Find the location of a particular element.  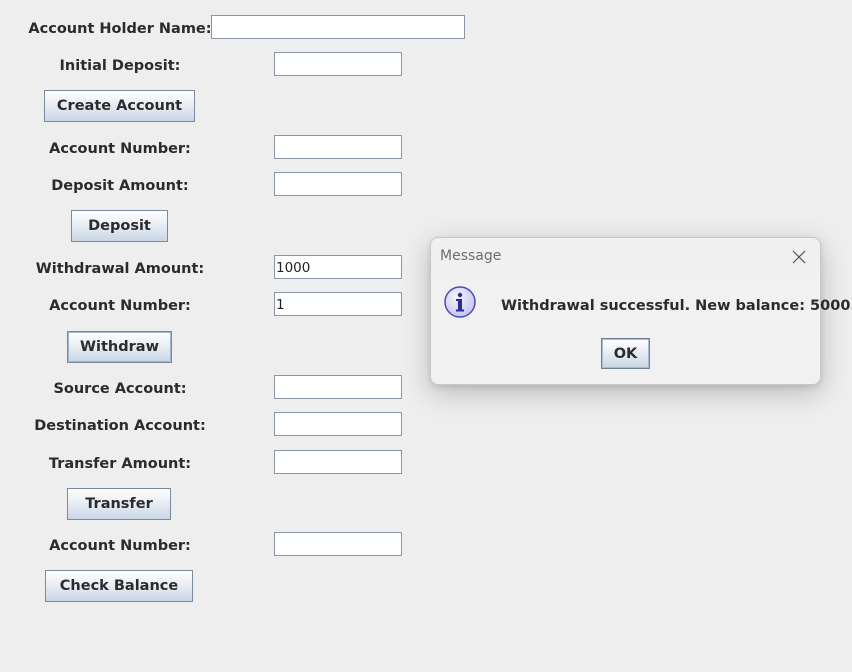

info-icon is located at coordinates (460, 302).